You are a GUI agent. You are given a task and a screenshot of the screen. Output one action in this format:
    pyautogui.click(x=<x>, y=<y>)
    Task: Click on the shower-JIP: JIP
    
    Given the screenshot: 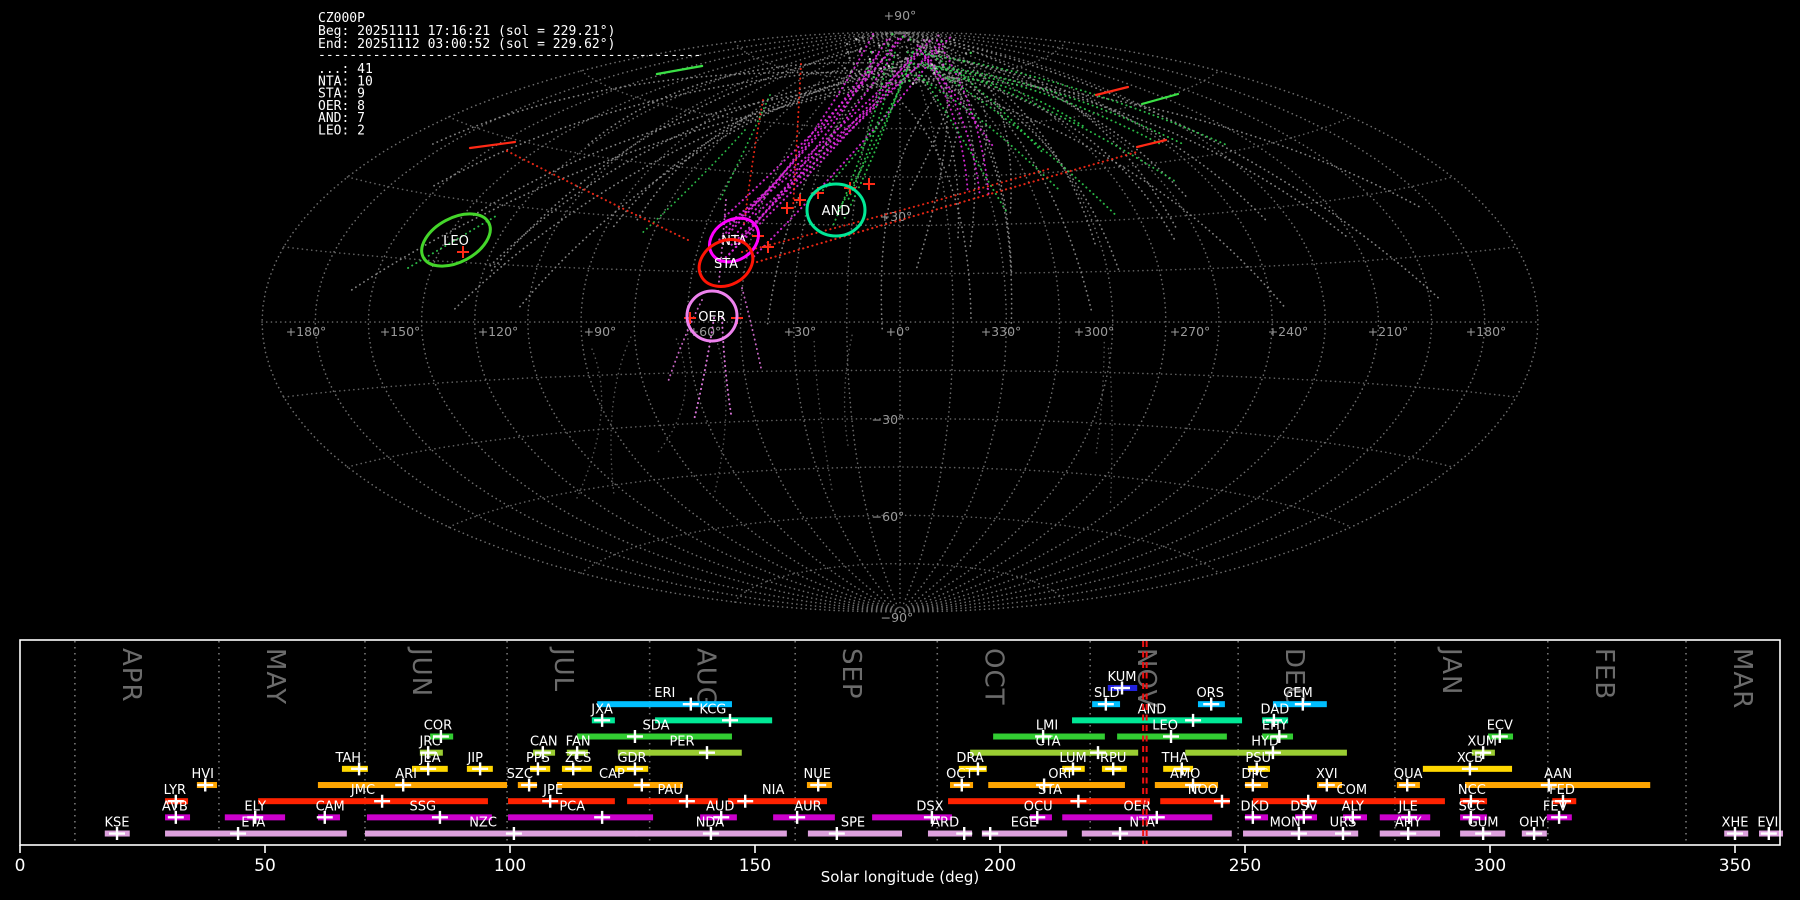 What is the action you would take?
    pyautogui.click(x=479, y=763)
    